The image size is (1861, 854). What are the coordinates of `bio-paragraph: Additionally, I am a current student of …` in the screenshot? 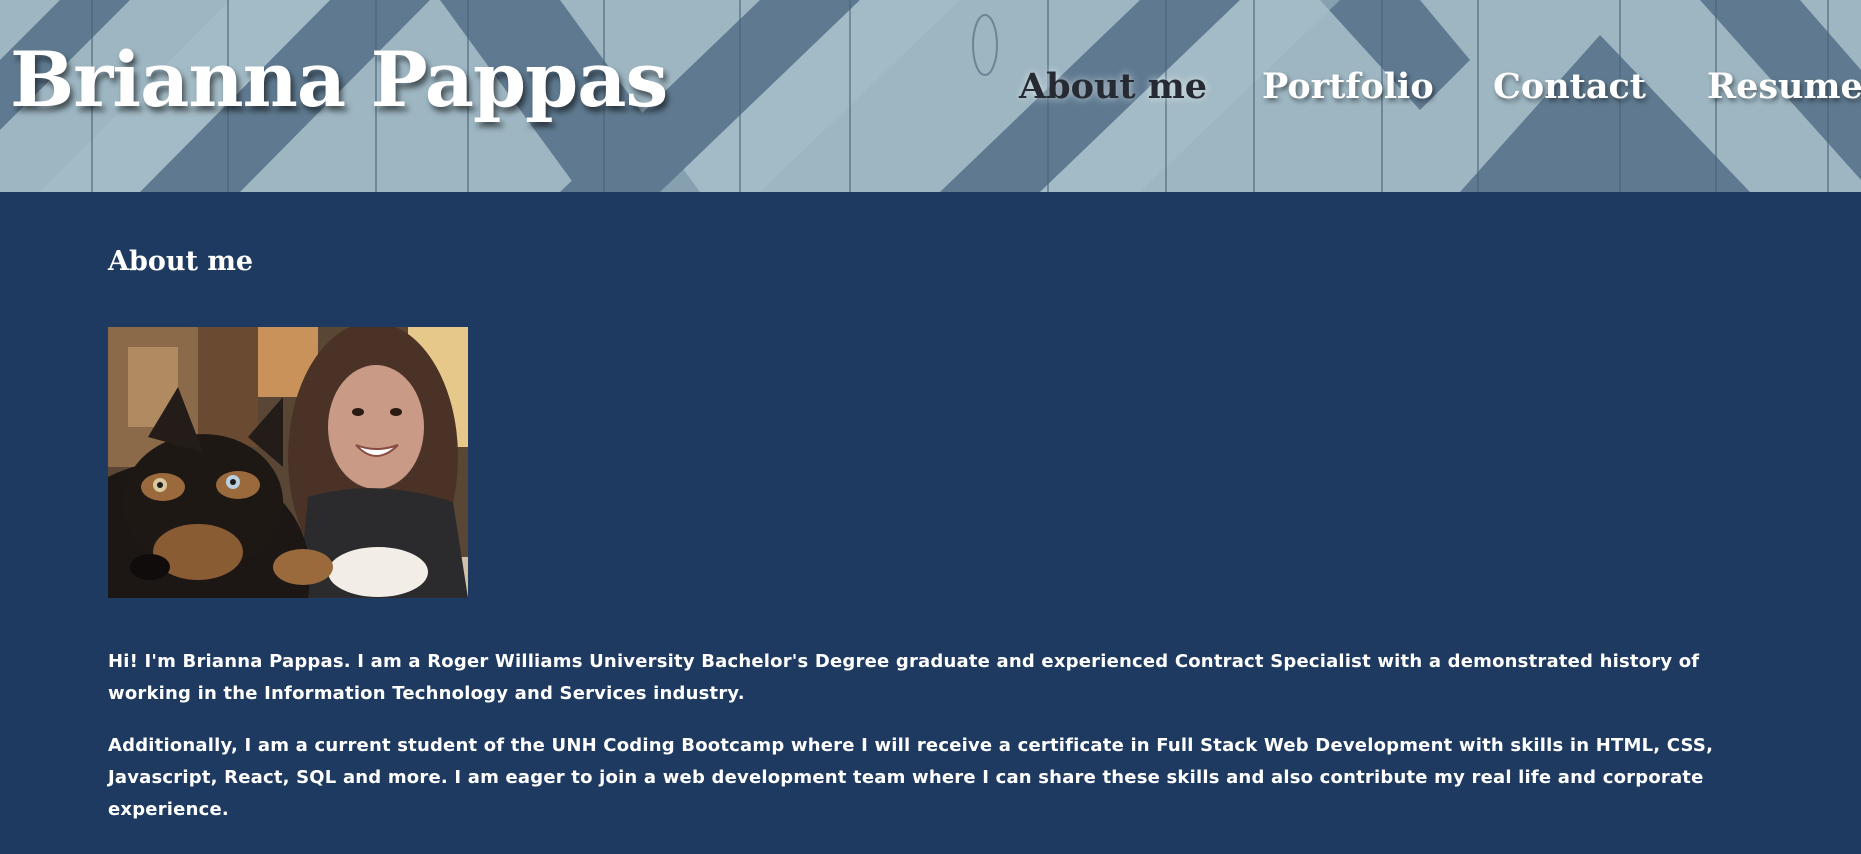 It's located at (911, 777).